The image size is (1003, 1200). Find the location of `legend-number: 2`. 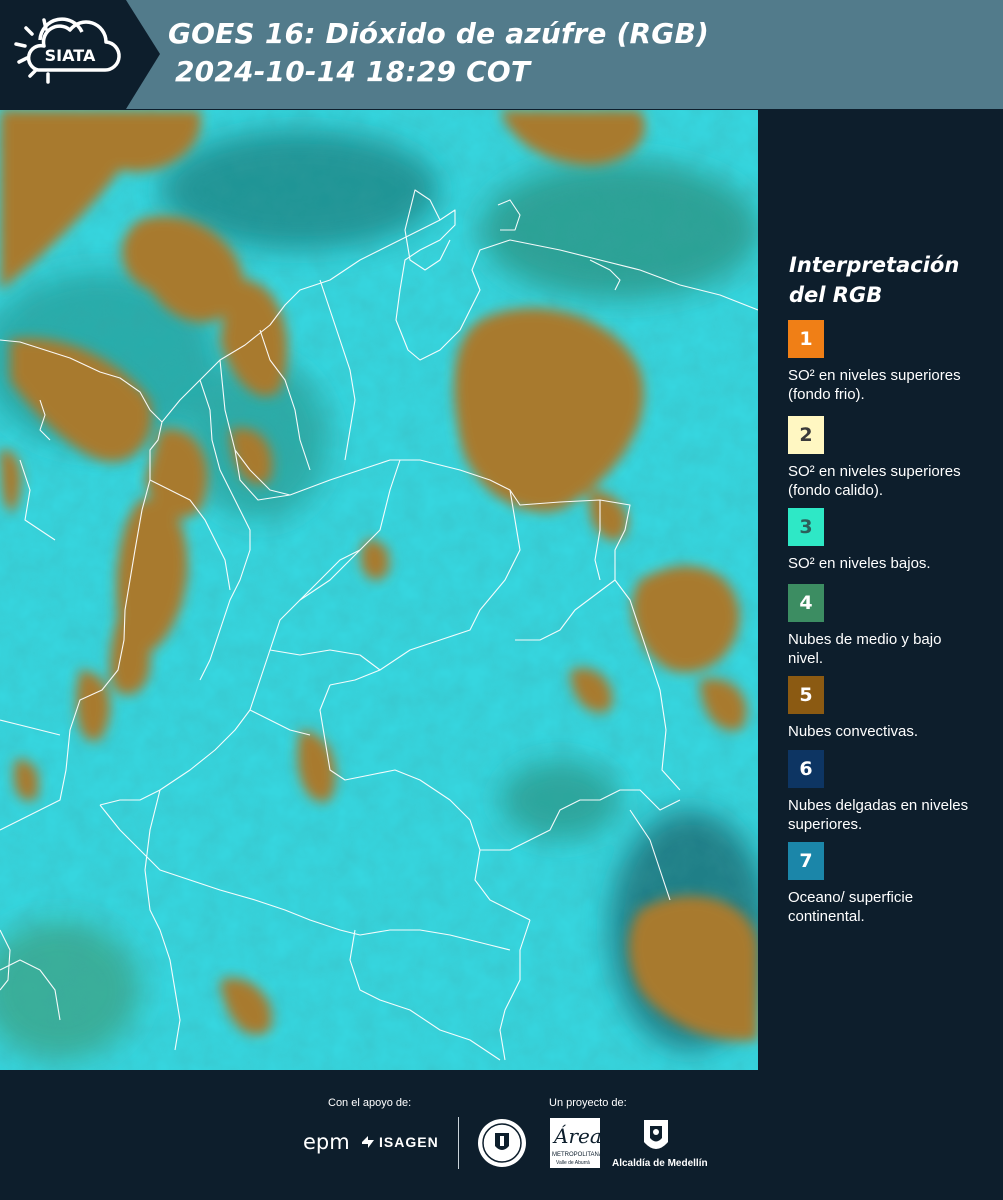

legend-number: 2 is located at coordinates (806, 435).